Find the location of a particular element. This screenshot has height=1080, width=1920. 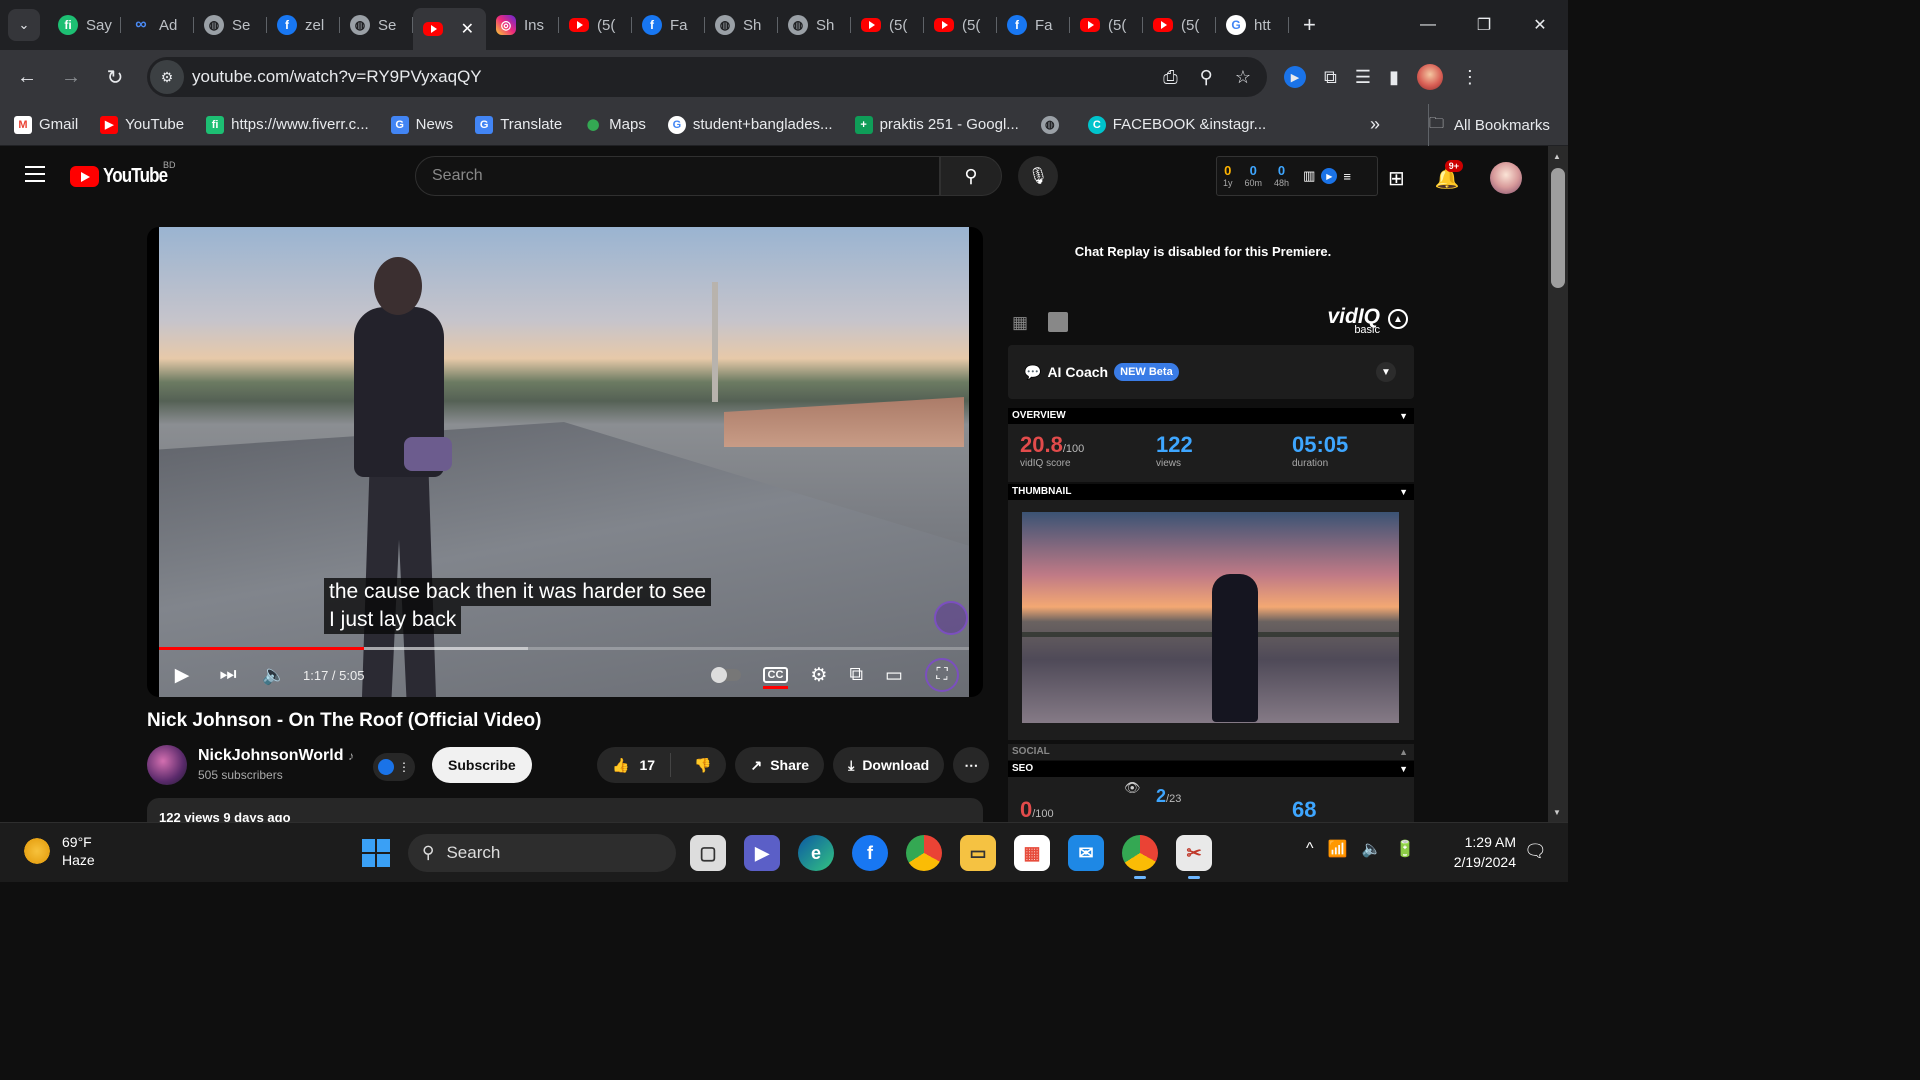

mail-icon: ✉ is located at coordinates (1086, 853).